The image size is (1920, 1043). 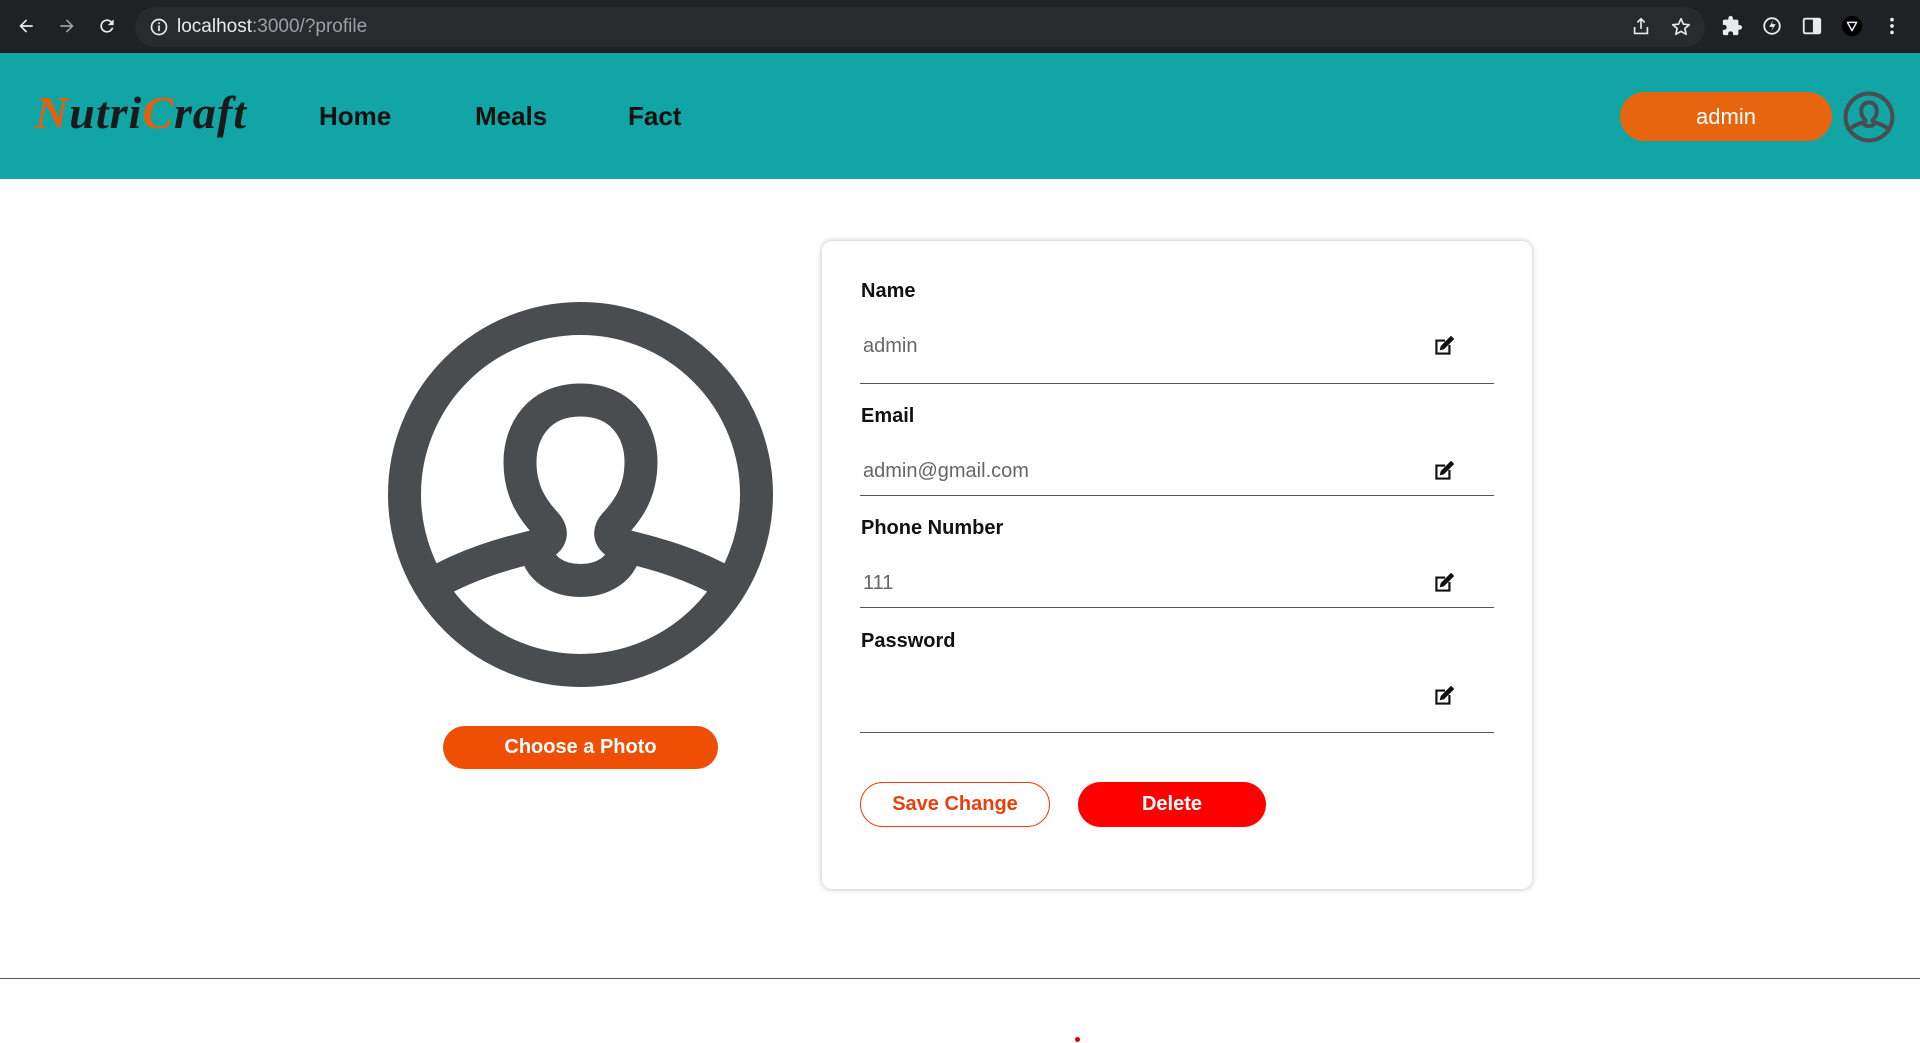 I want to click on logo-text-utri: utri, so click(x=106, y=112).